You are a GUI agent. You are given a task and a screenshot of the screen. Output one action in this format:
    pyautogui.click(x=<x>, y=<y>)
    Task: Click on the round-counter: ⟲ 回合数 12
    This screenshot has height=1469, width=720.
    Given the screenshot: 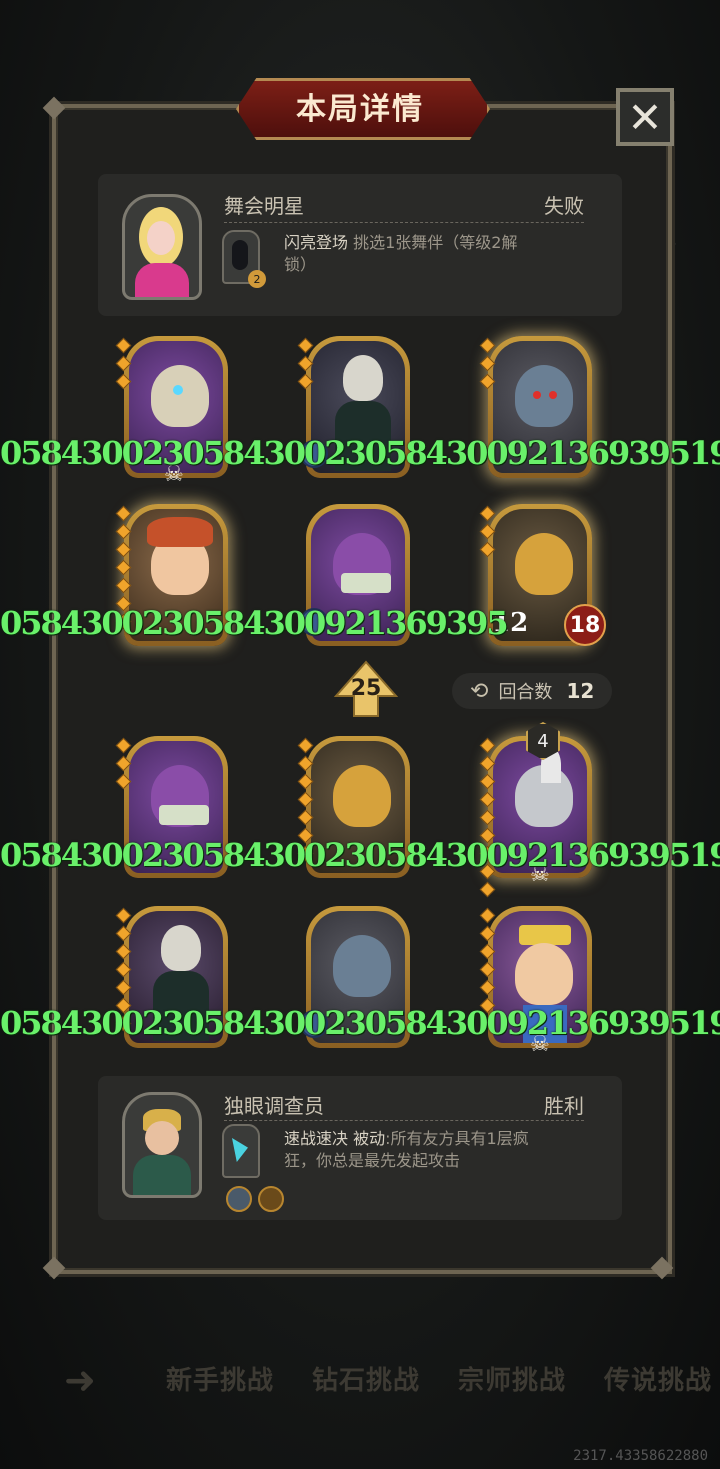 What is the action you would take?
    pyautogui.click(x=532, y=691)
    